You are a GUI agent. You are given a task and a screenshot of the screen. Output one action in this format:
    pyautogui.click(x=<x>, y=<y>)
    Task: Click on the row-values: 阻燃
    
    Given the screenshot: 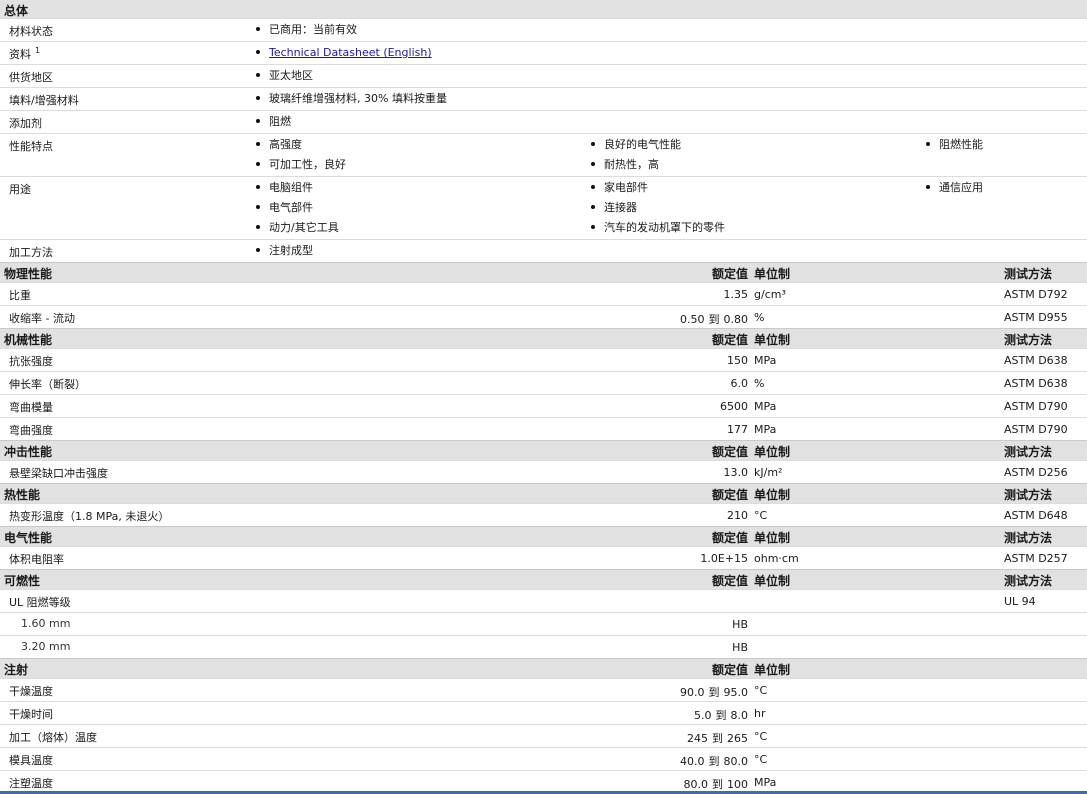 What is the action you would take?
    pyautogui.click(x=671, y=125)
    